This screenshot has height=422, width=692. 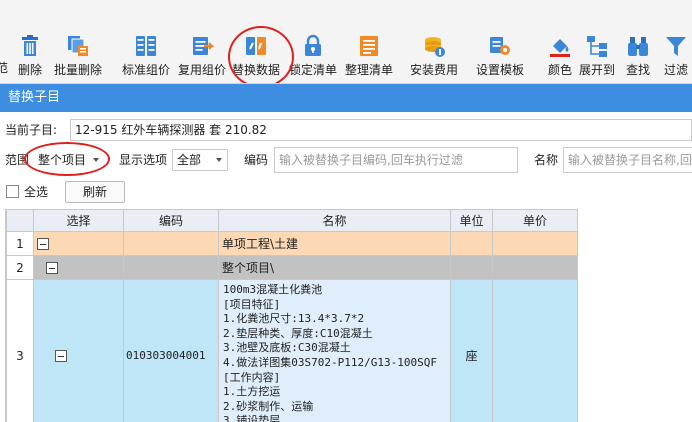 I want to click on select-all-label: 全选, so click(x=36, y=192).